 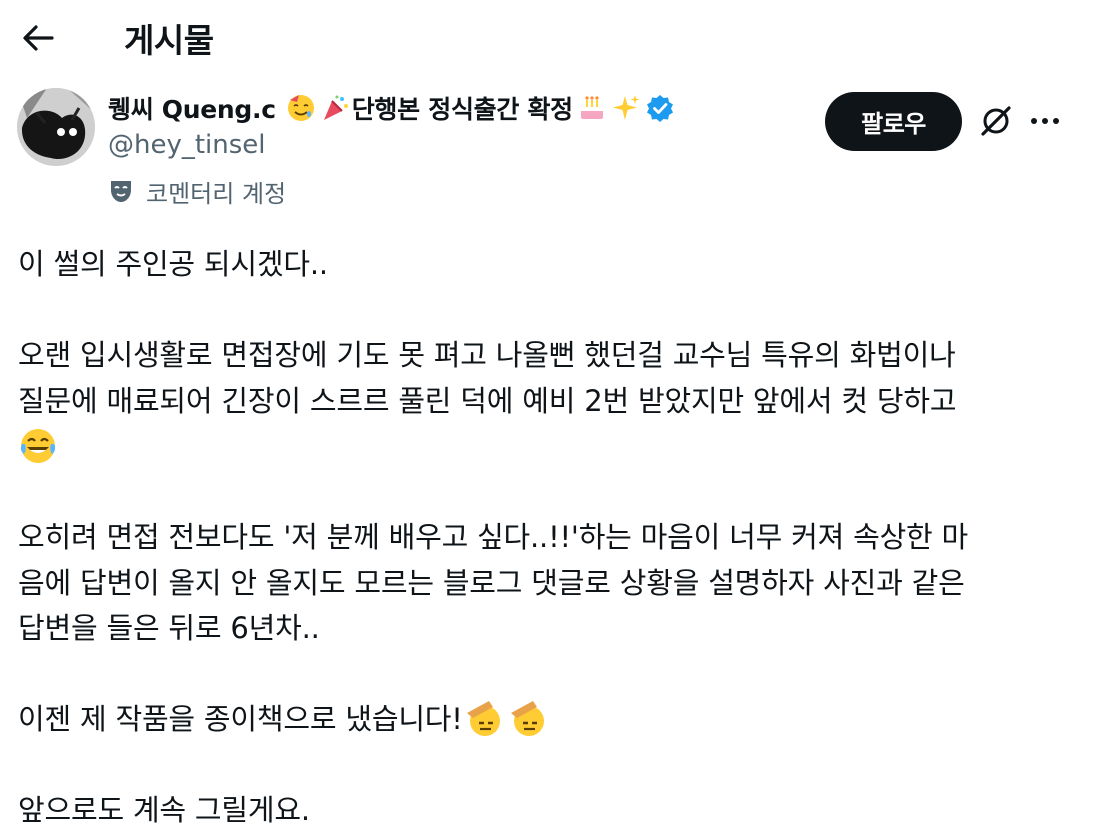 I want to click on author-handle: @hey_tinsel, so click(x=187, y=145).